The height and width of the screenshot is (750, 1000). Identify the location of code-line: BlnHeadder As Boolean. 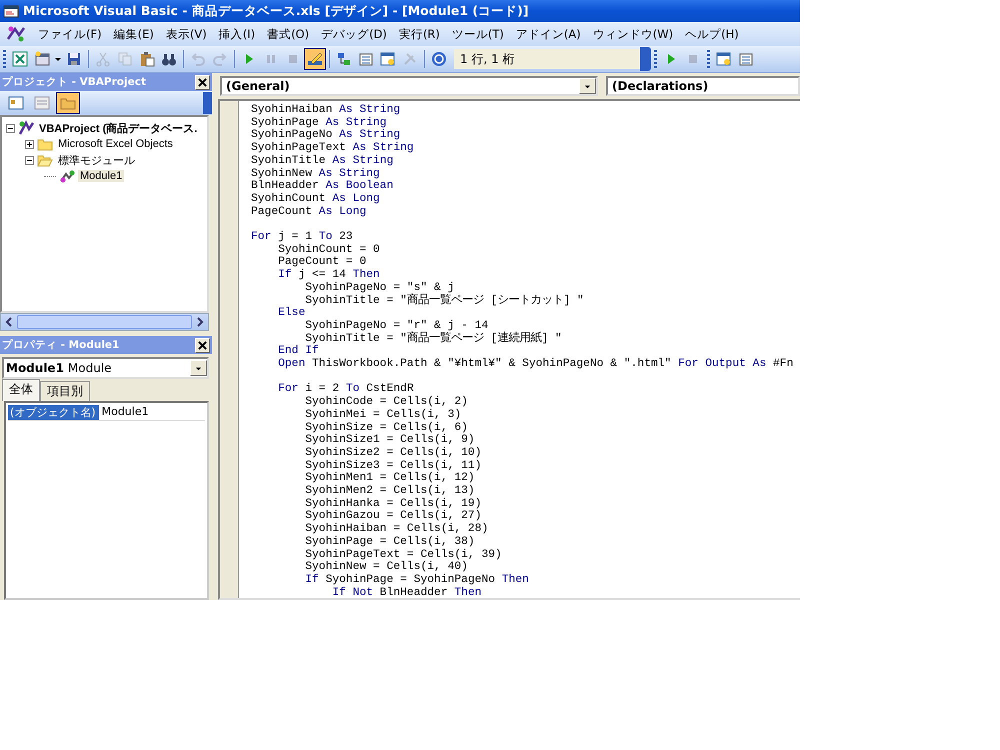
(322, 186).